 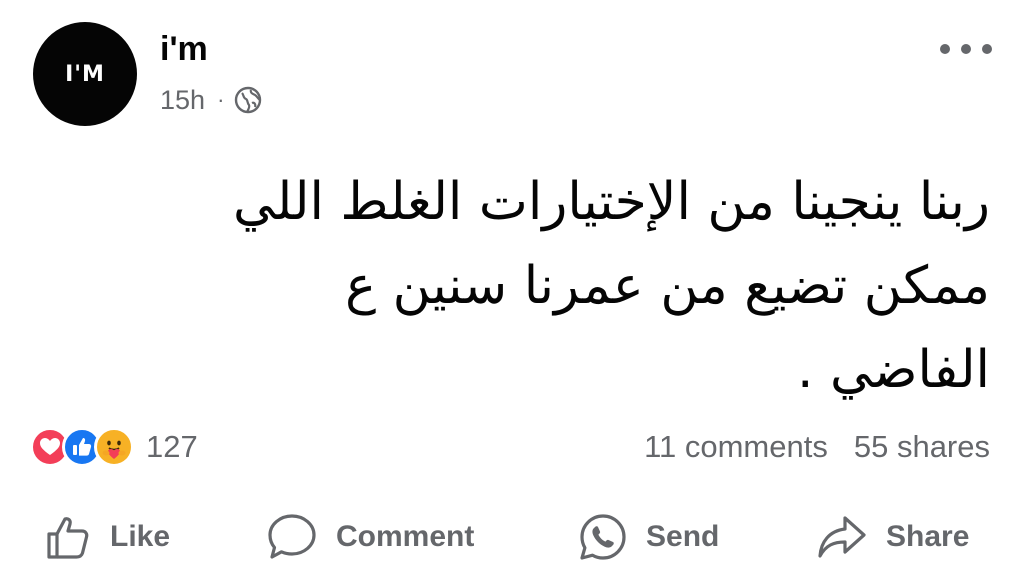 What do you see at coordinates (140, 536) in the screenshot?
I see `like-label: Like` at bounding box center [140, 536].